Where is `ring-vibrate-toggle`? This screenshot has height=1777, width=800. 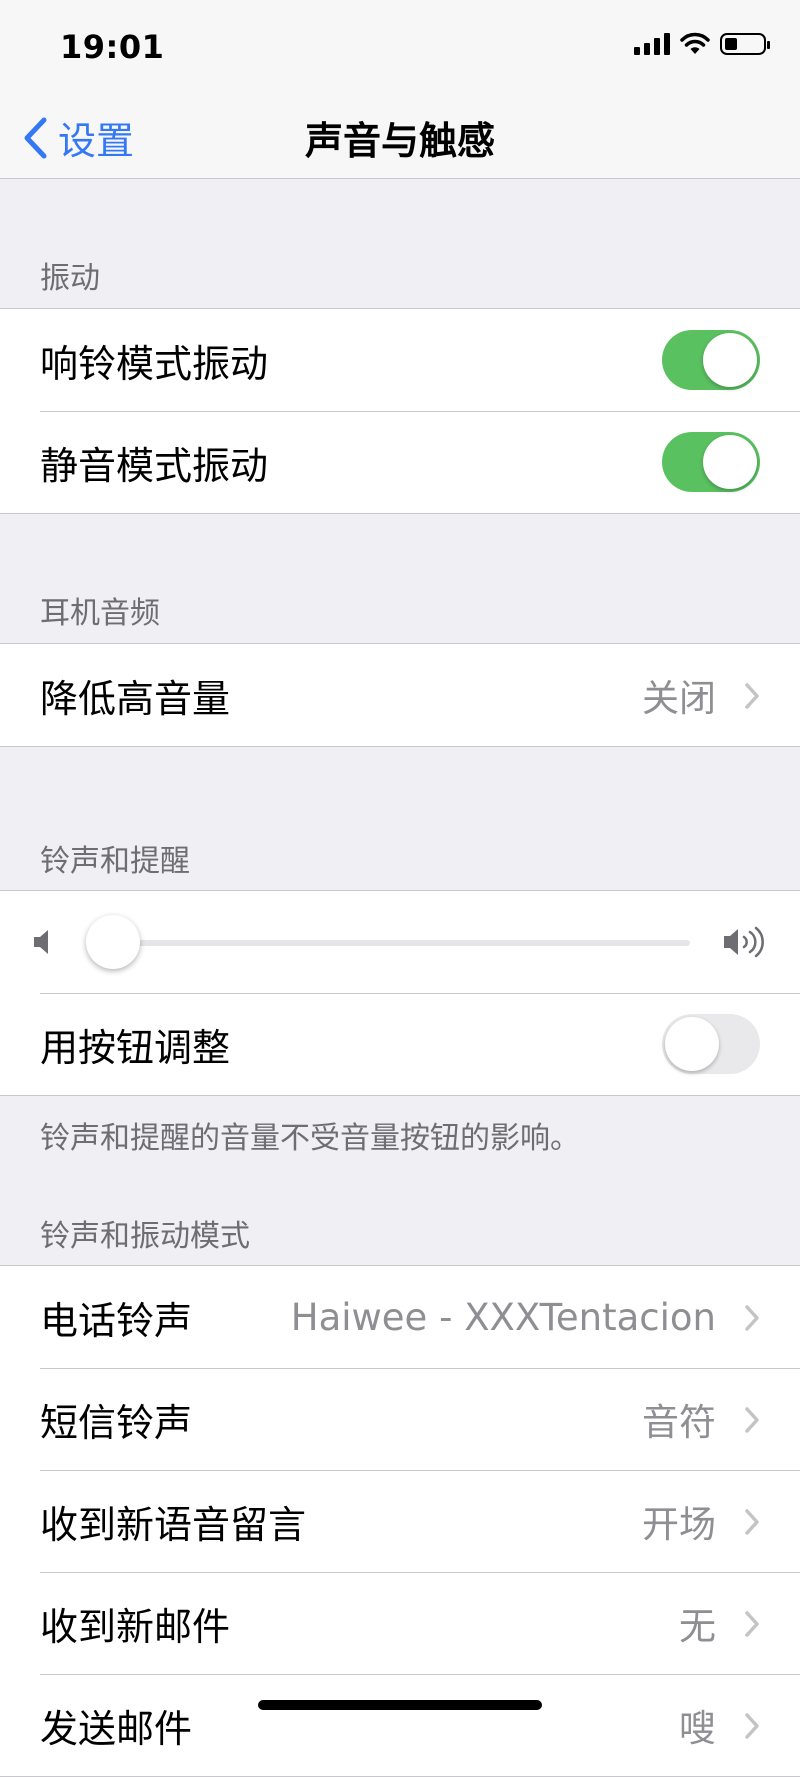 ring-vibrate-toggle is located at coordinates (711, 360).